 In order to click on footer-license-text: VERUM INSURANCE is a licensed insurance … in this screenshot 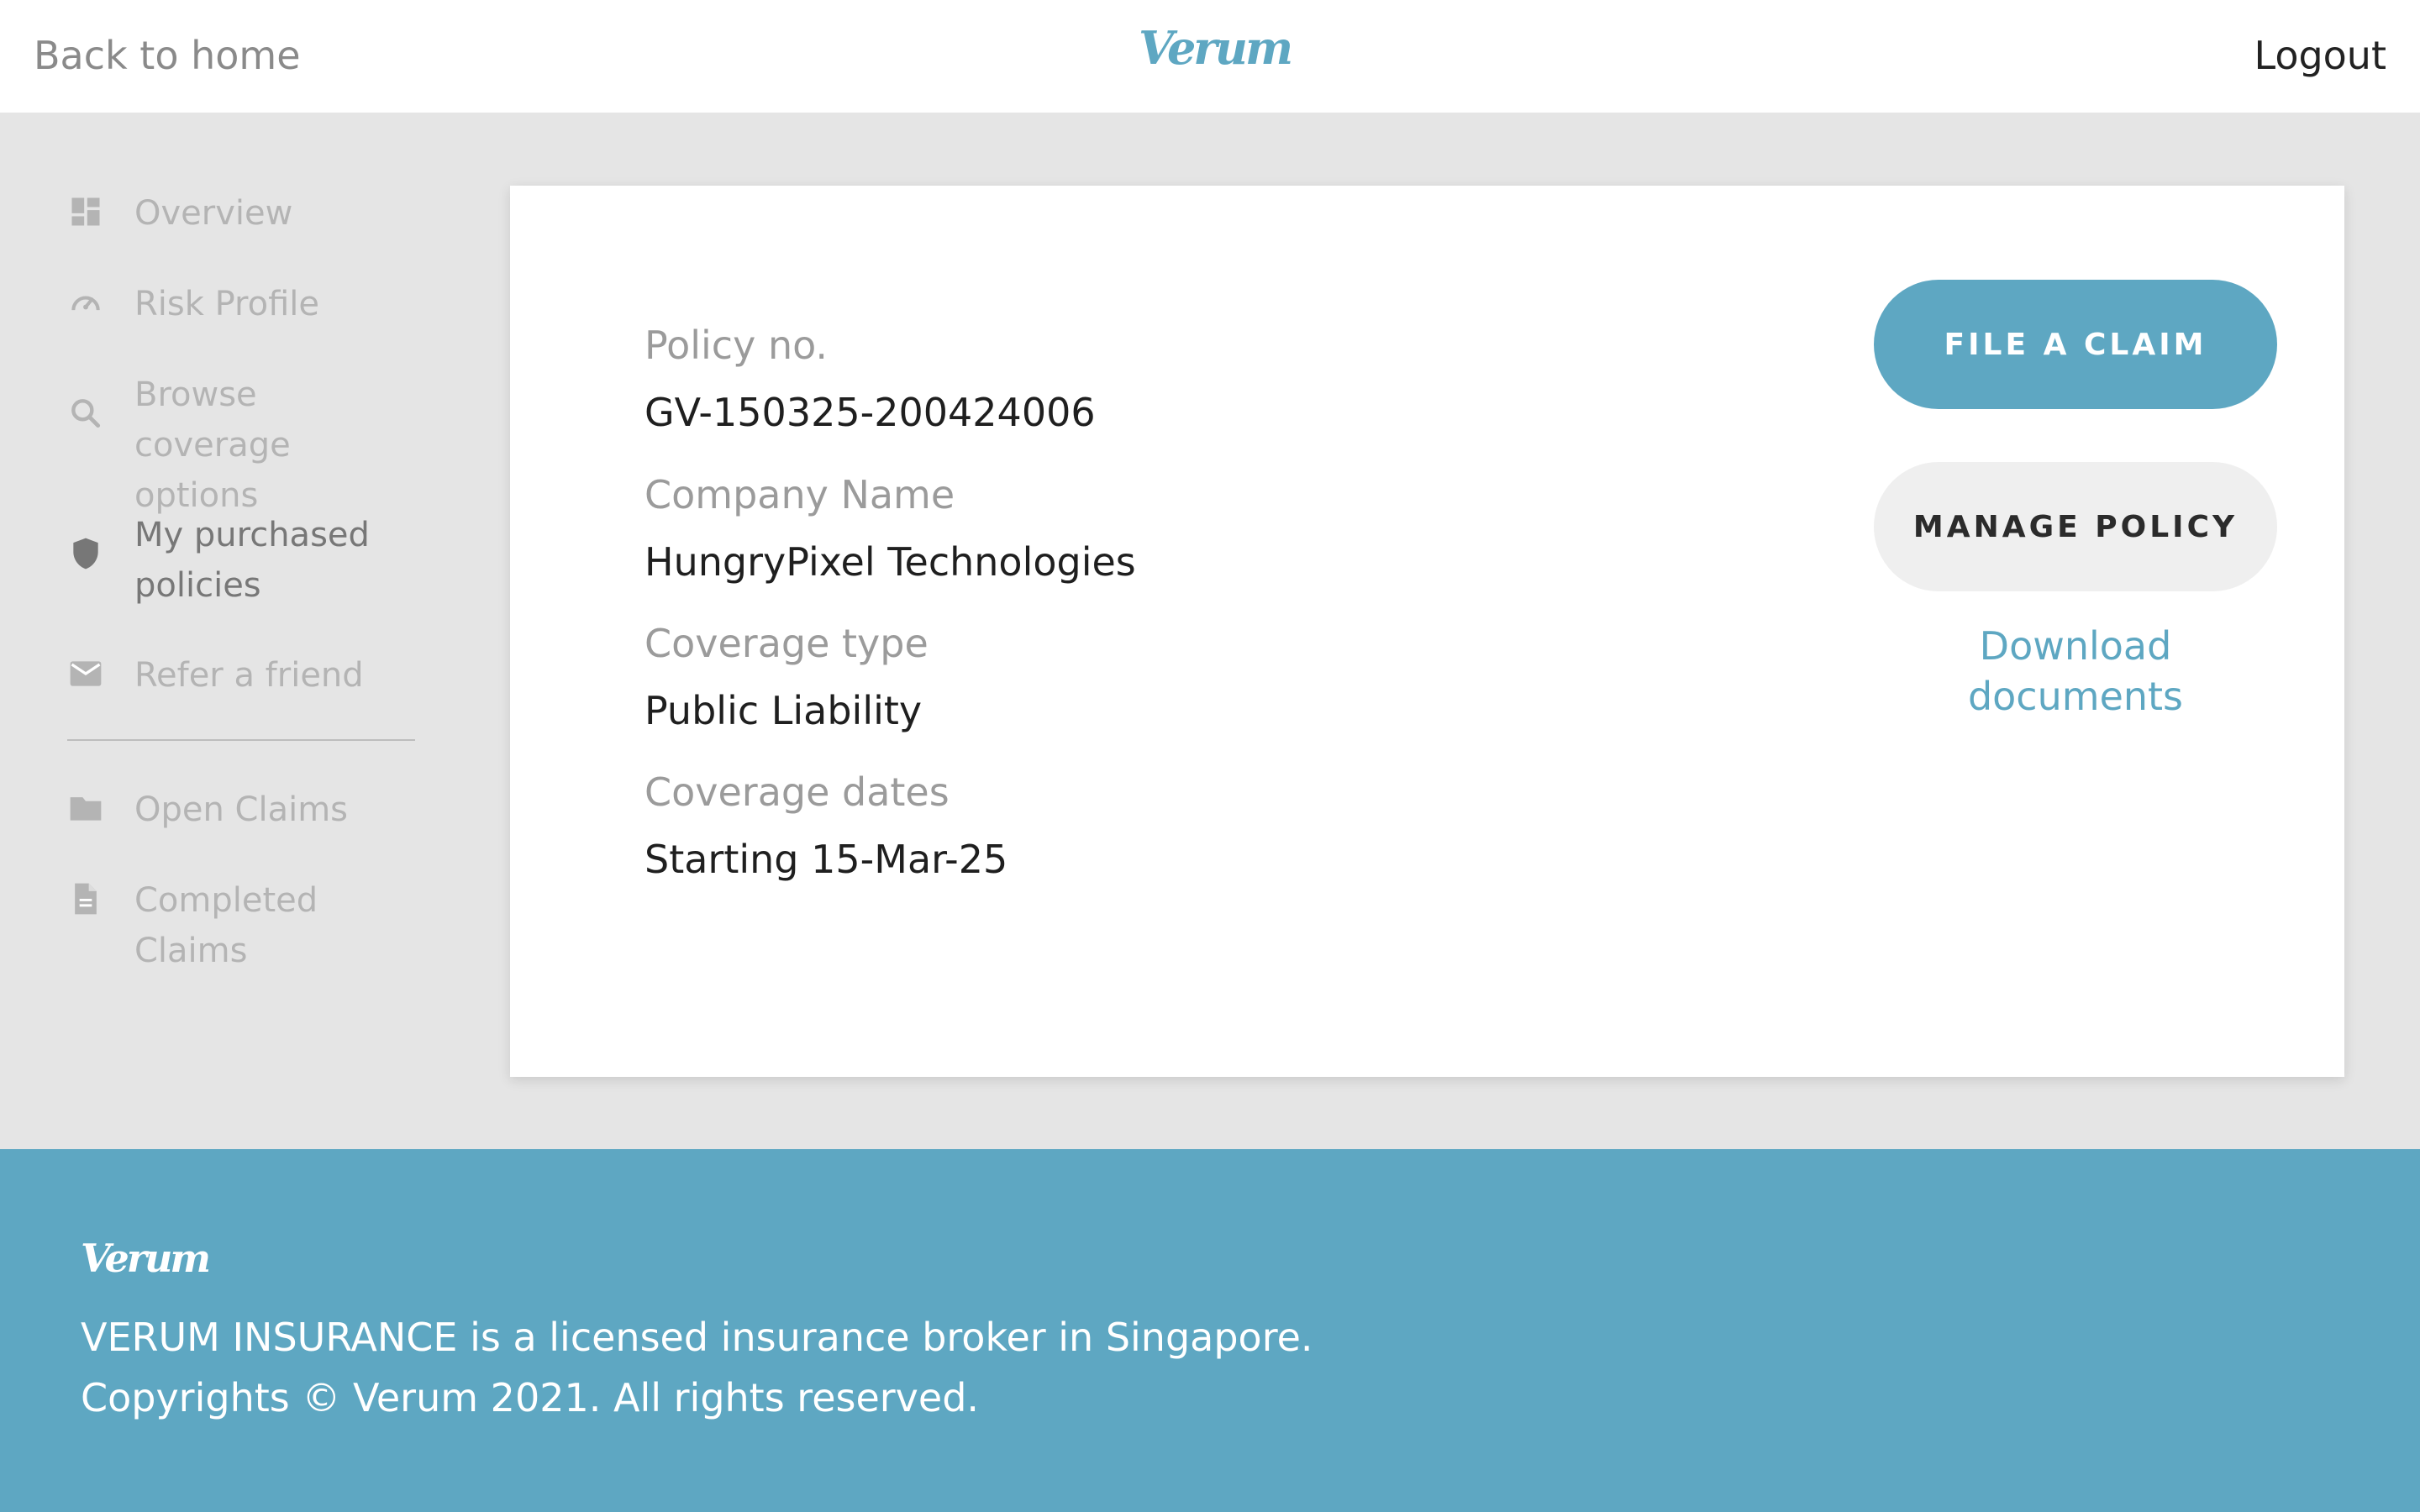, I will do `click(697, 1337)`.